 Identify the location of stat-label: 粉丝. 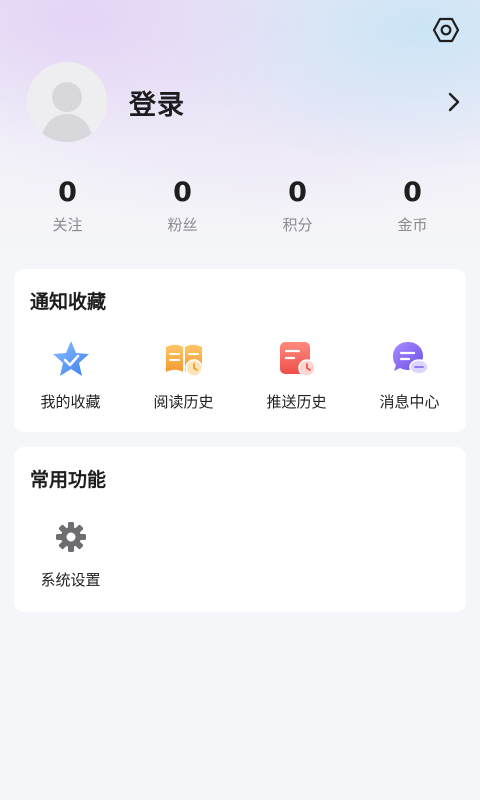
(182, 225).